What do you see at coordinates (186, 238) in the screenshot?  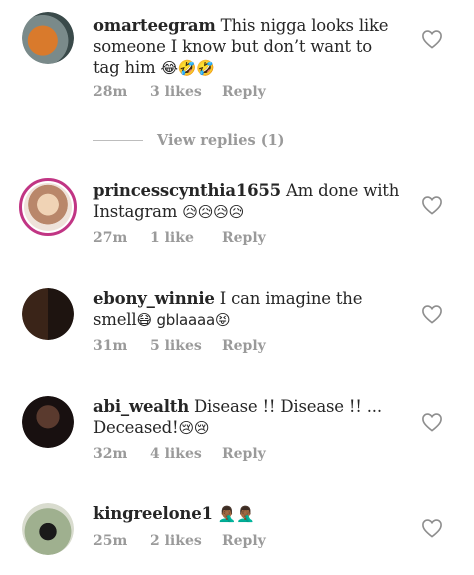 I see `comment-likes-count: 1 like` at bounding box center [186, 238].